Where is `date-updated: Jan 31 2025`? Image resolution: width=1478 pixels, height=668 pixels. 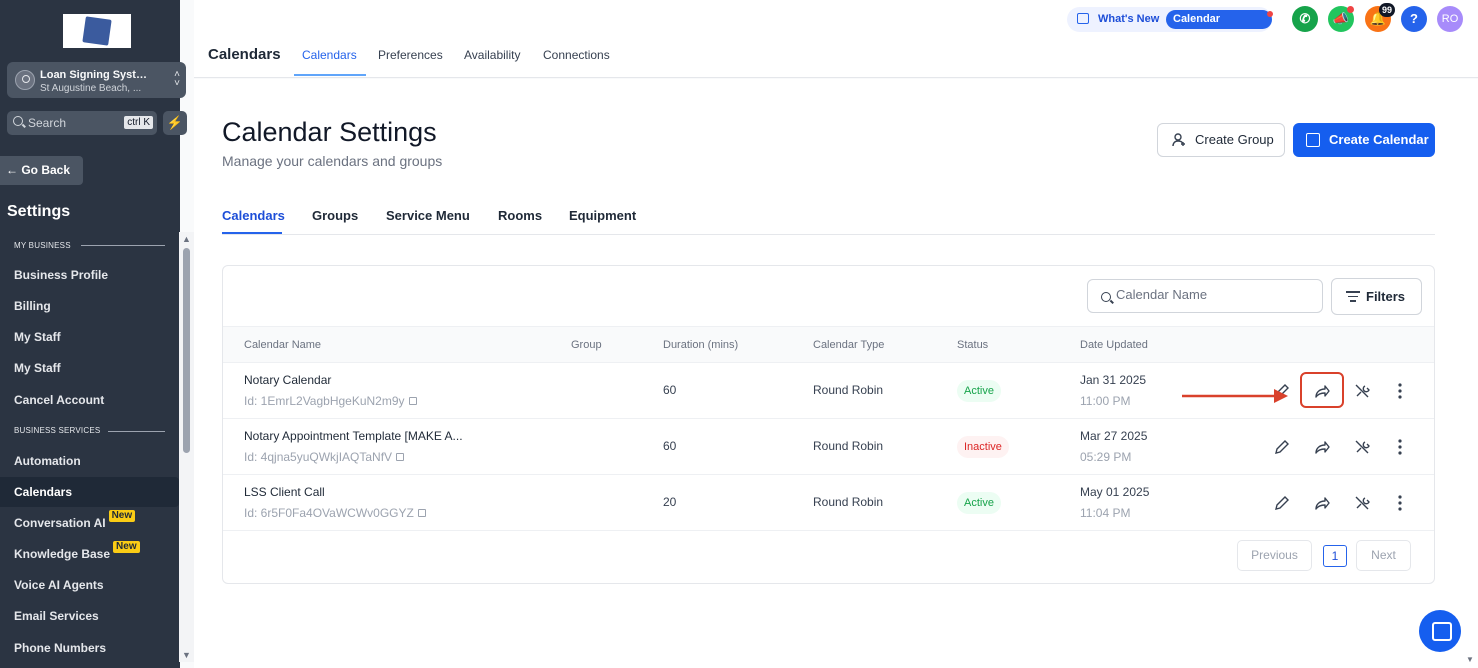 date-updated: Jan 31 2025 is located at coordinates (1113, 380).